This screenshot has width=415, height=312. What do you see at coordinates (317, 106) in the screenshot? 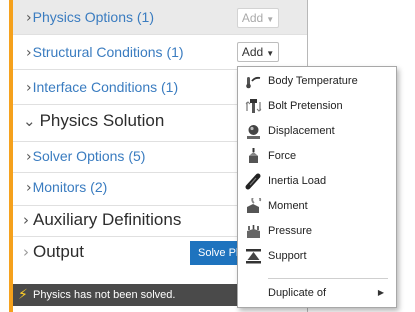
I see `menu-item-bolt-pretension: Bolt Pretension` at bounding box center [317, 106].